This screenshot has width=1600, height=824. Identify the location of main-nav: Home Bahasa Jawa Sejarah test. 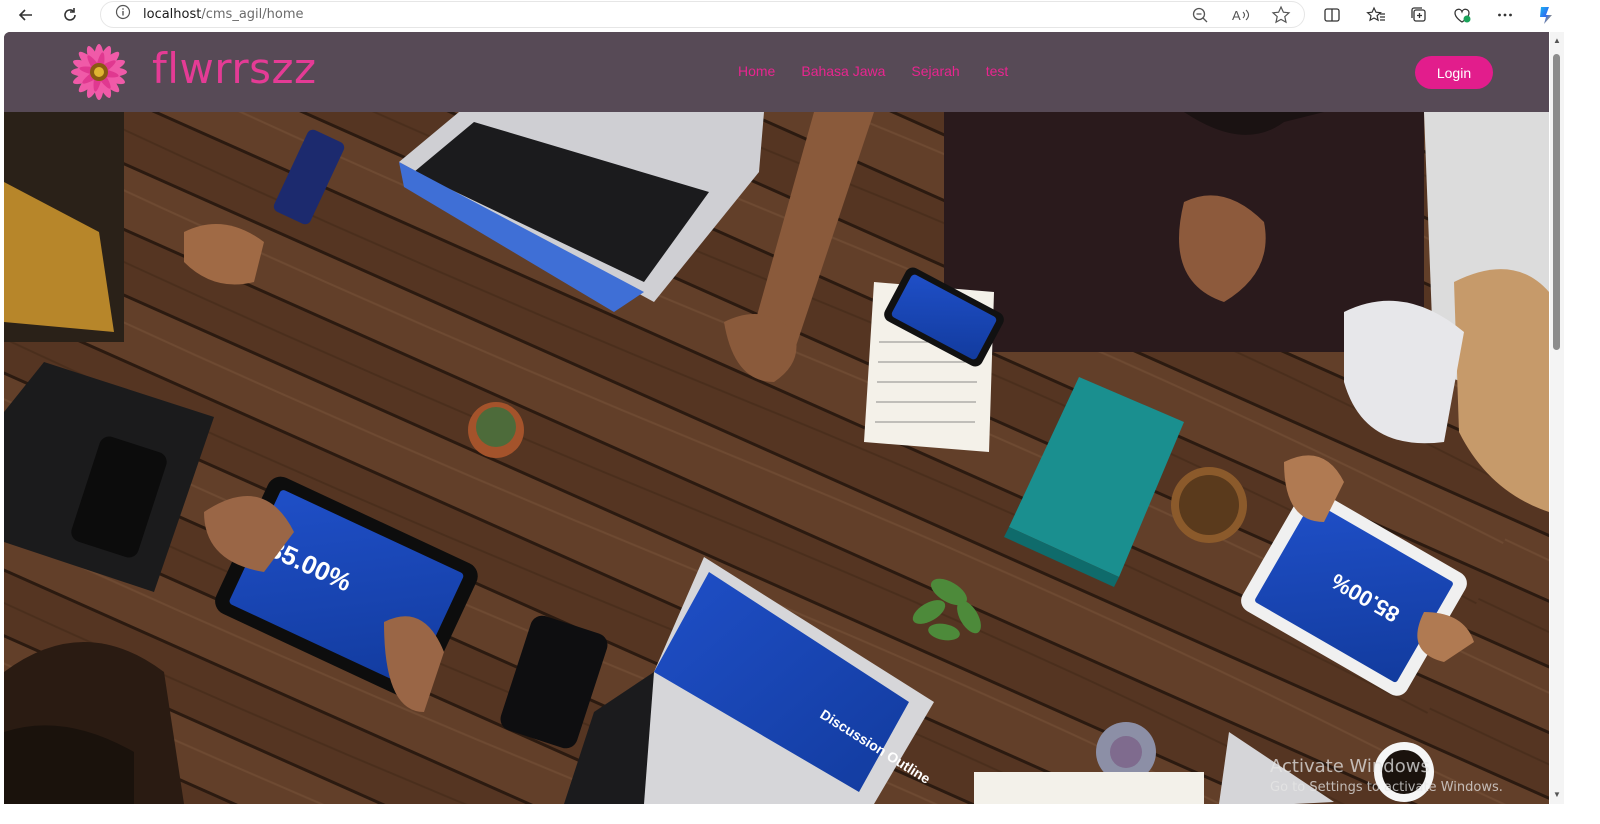
(873, 71).